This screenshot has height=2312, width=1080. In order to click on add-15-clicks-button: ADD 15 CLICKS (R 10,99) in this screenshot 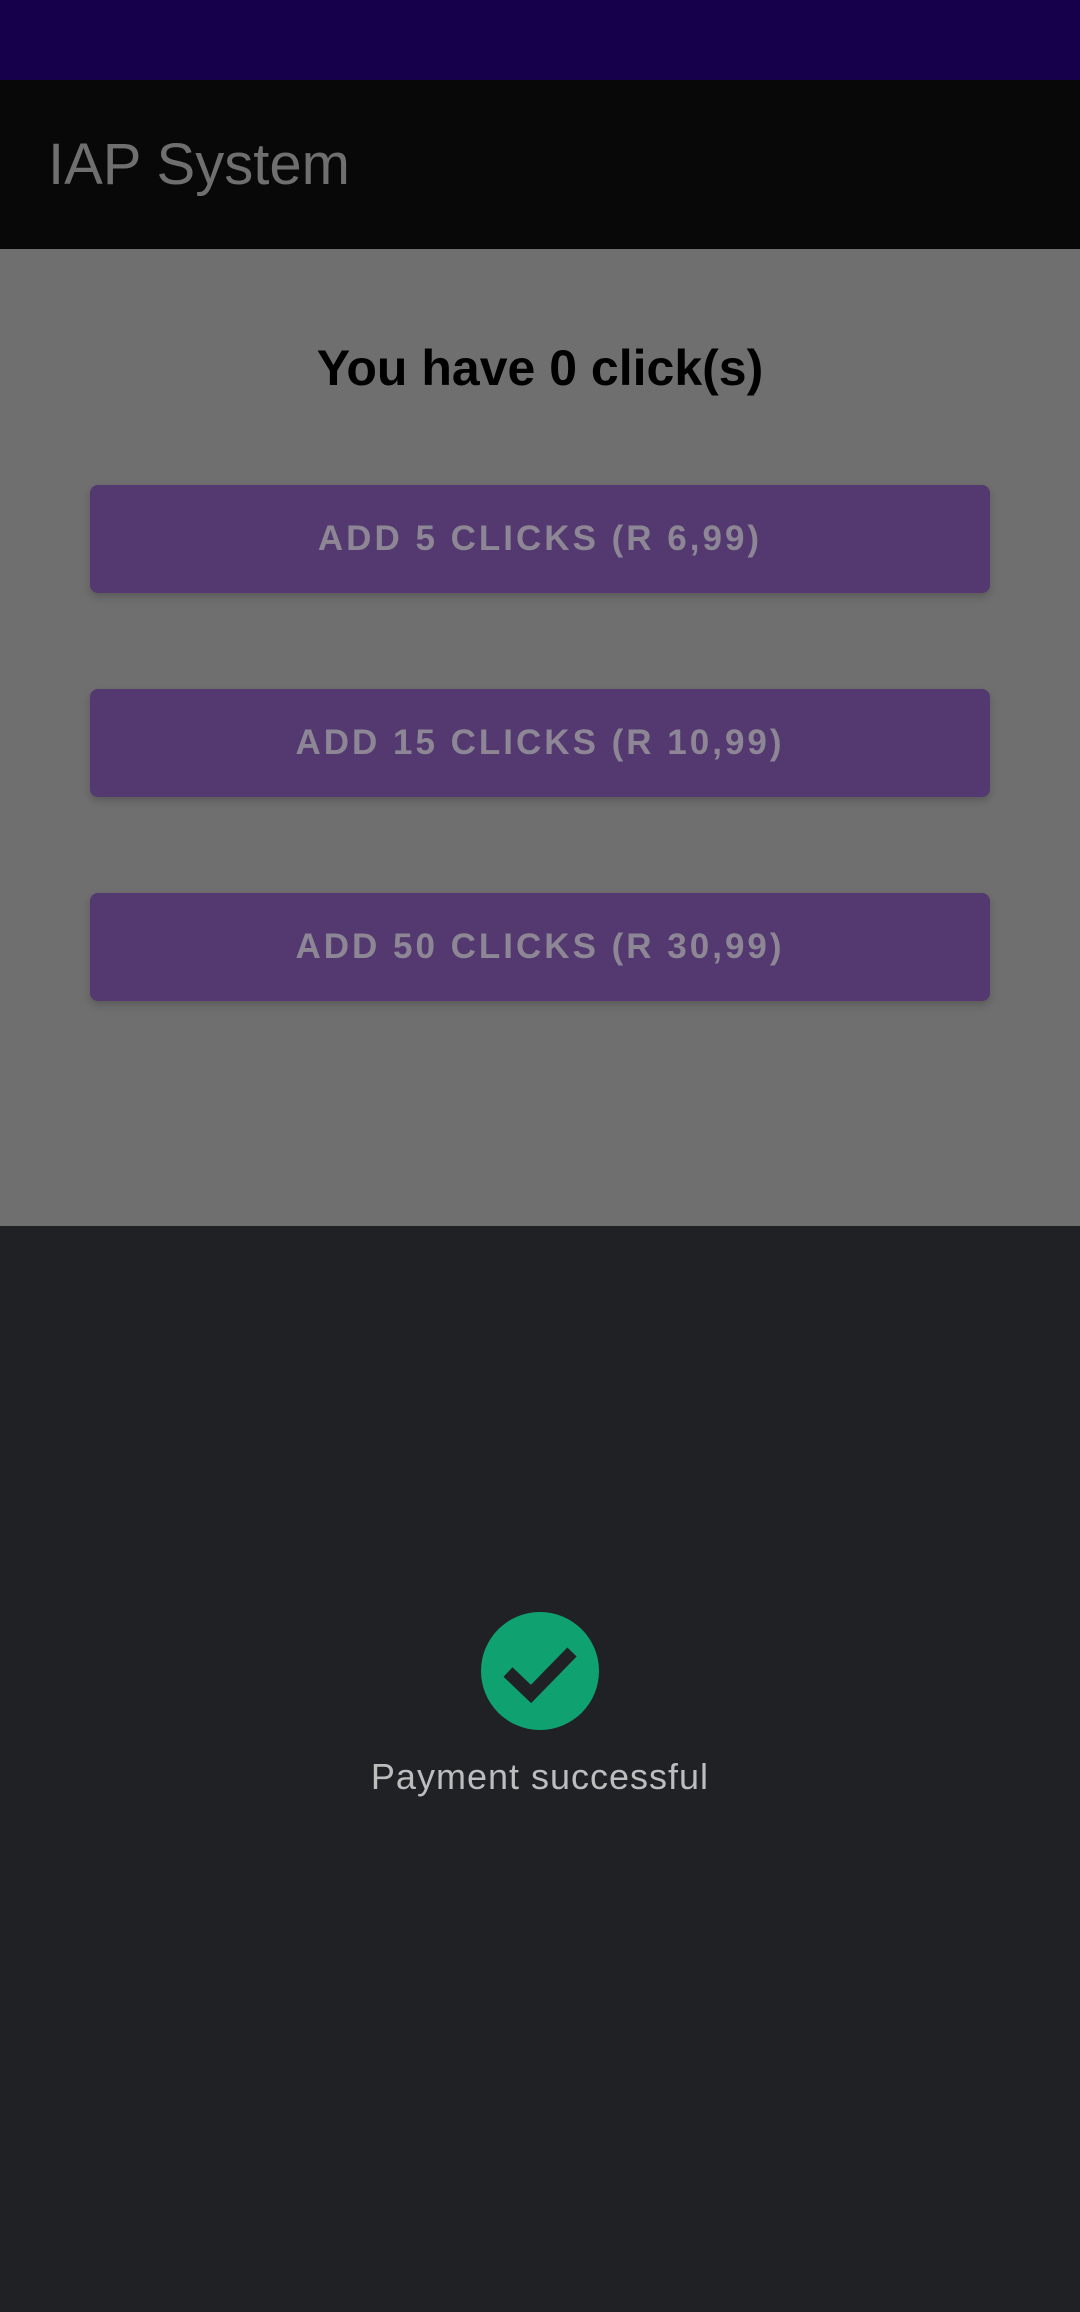, I will do `click(540, 743)`.